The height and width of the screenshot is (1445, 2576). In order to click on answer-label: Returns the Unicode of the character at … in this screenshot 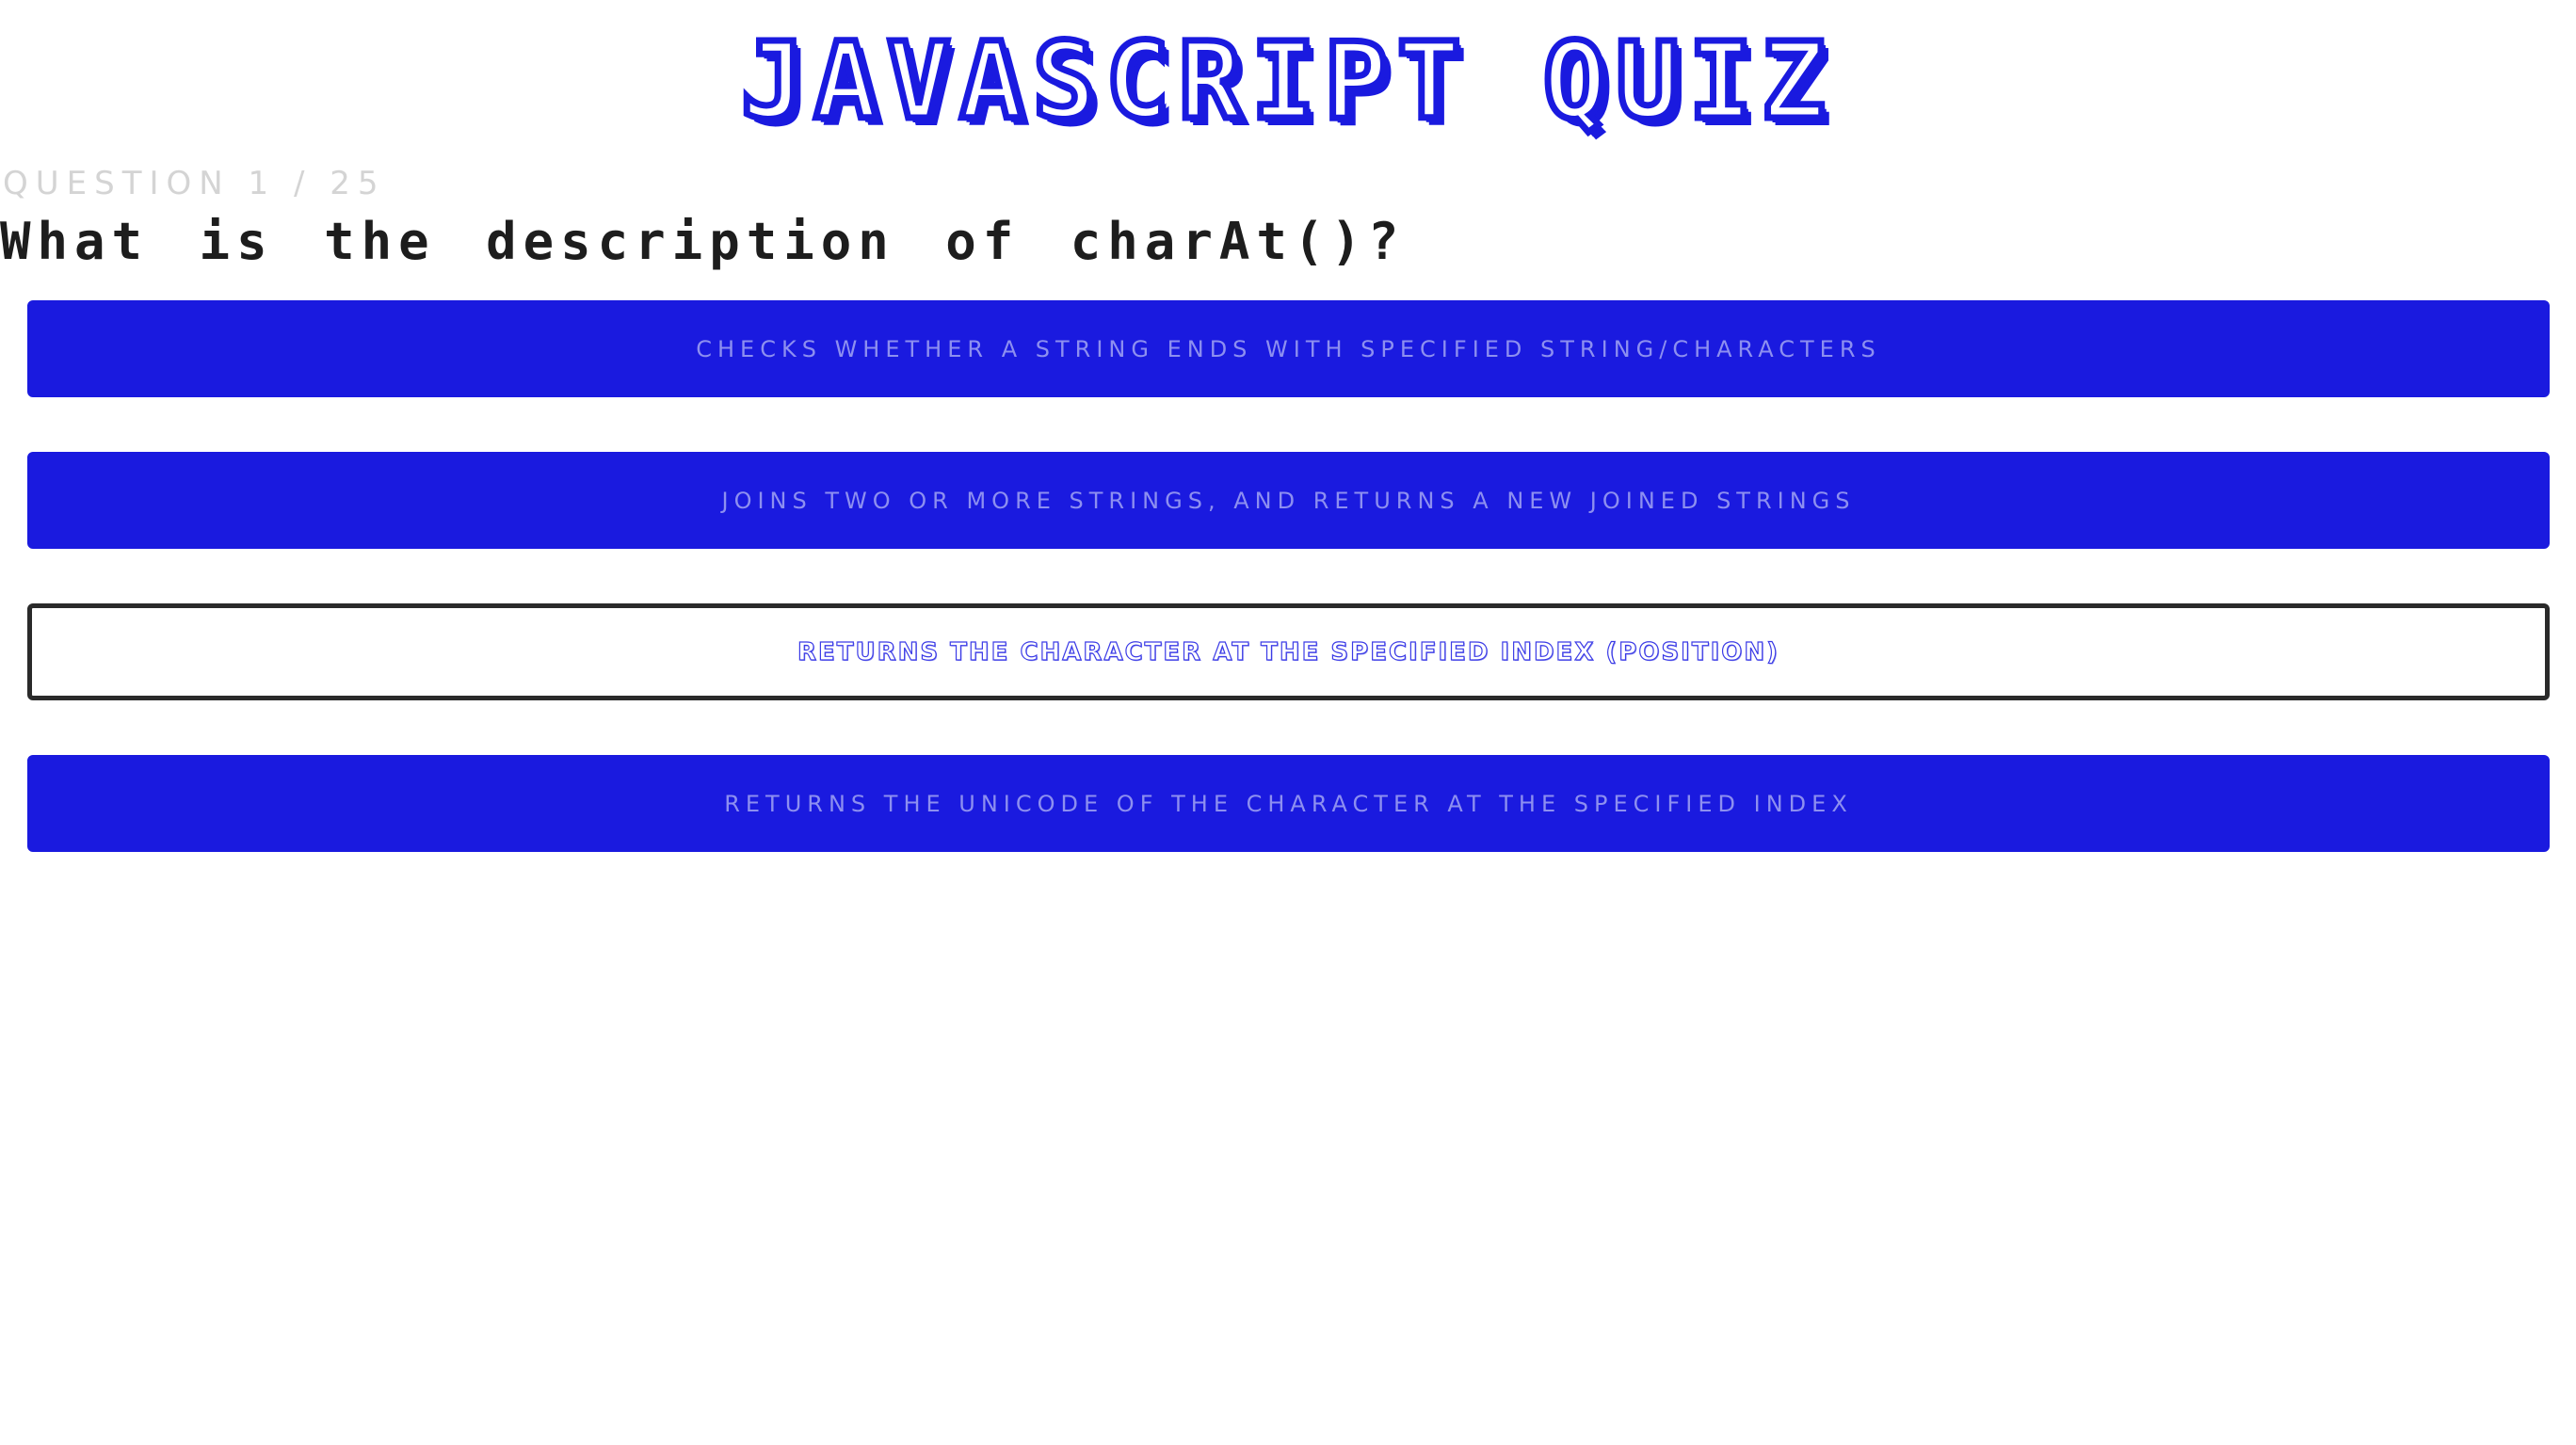, I will do `click(1288, 804)`.